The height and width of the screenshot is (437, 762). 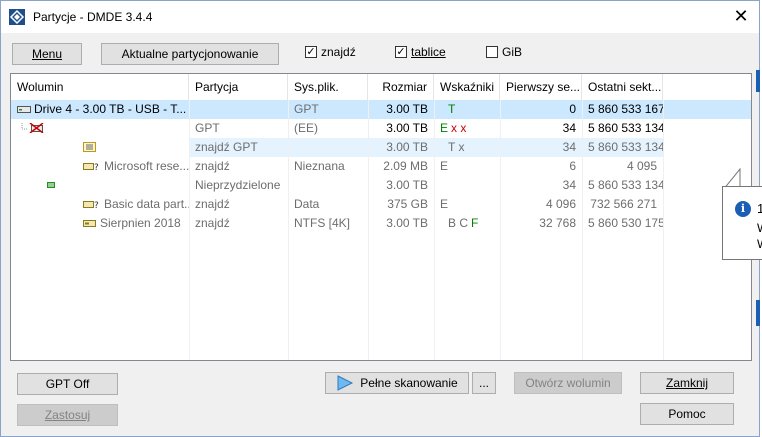 I want to click on cell-partition: Nieprzydzielone, so click(x=238, y=185).